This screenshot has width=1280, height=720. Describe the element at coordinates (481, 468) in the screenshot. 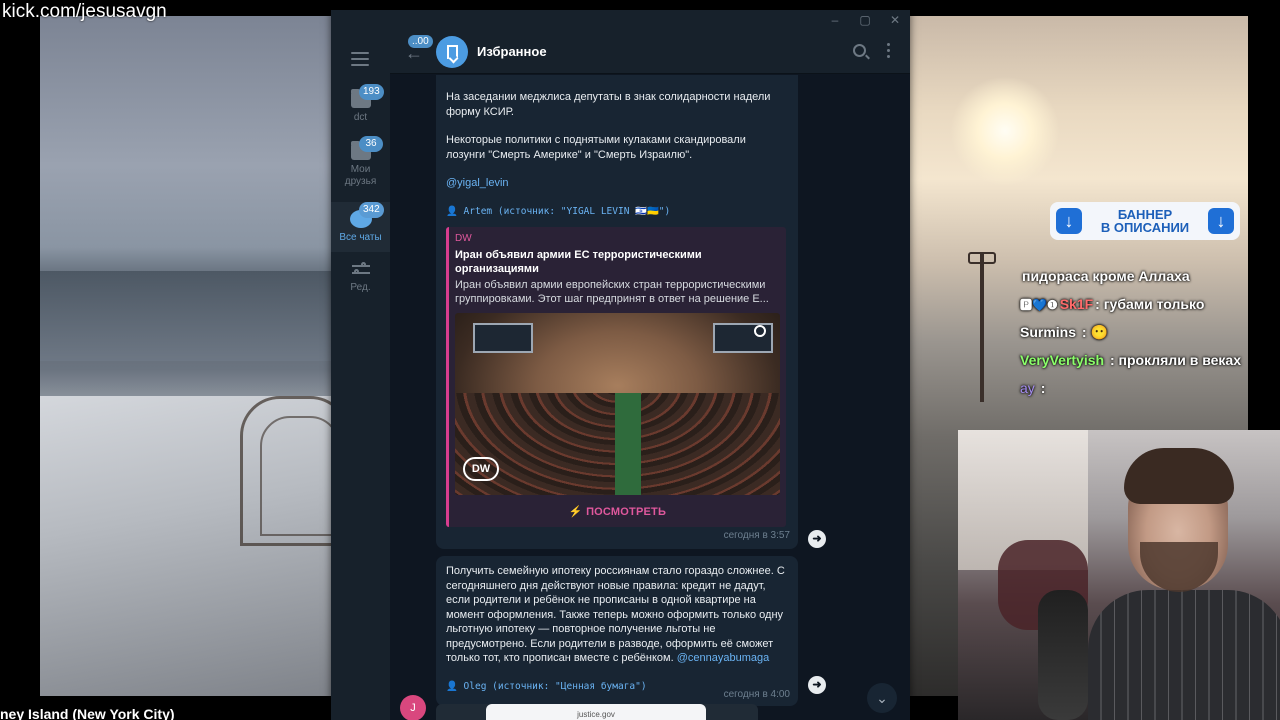

I see `dw-logo: DW` at that location.